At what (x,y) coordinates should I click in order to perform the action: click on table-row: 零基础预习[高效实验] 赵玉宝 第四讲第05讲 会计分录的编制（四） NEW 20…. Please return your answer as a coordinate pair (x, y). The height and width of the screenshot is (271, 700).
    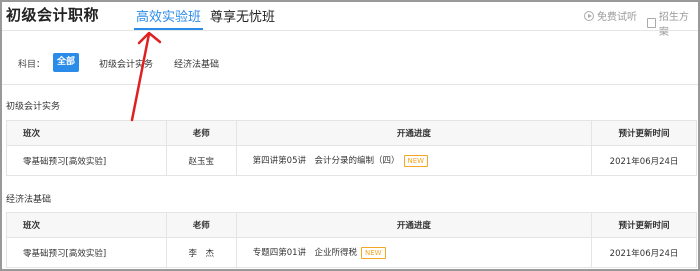
    Looking at the image, I should click on (351, 160).